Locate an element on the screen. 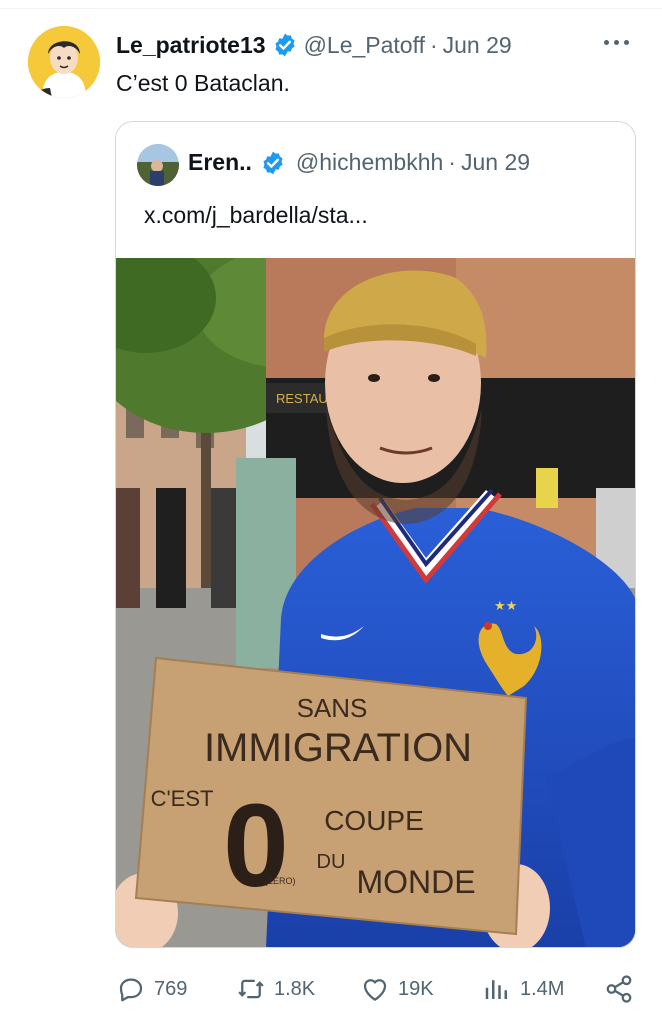 Image resolution: width=662 pixels, height=1024 pixels. sign-text-2: IMMIGRATION is located at coordinates (338, 748).